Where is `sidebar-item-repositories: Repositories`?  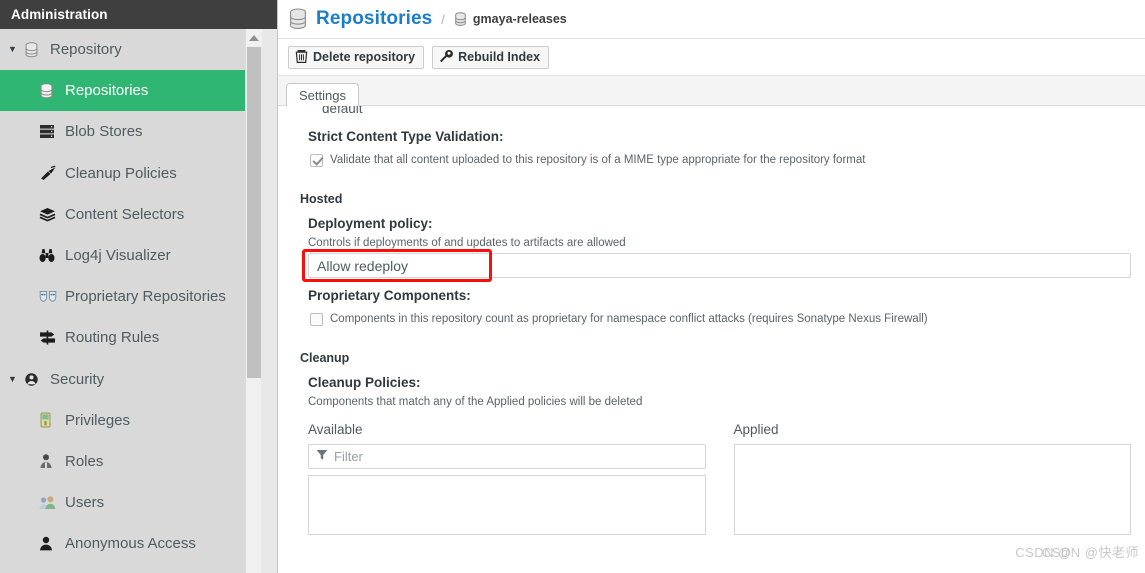 sidebar-item-repositories: Repositories is located at coordinates (130, 91).